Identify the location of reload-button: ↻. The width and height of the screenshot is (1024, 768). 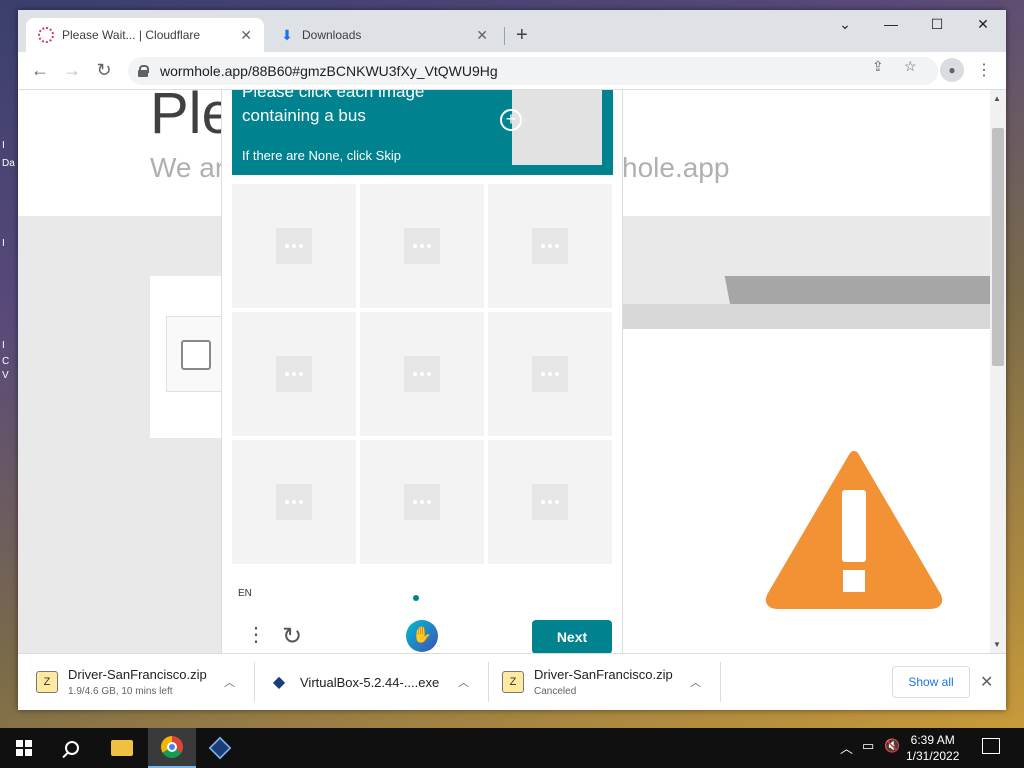
(104, 70).